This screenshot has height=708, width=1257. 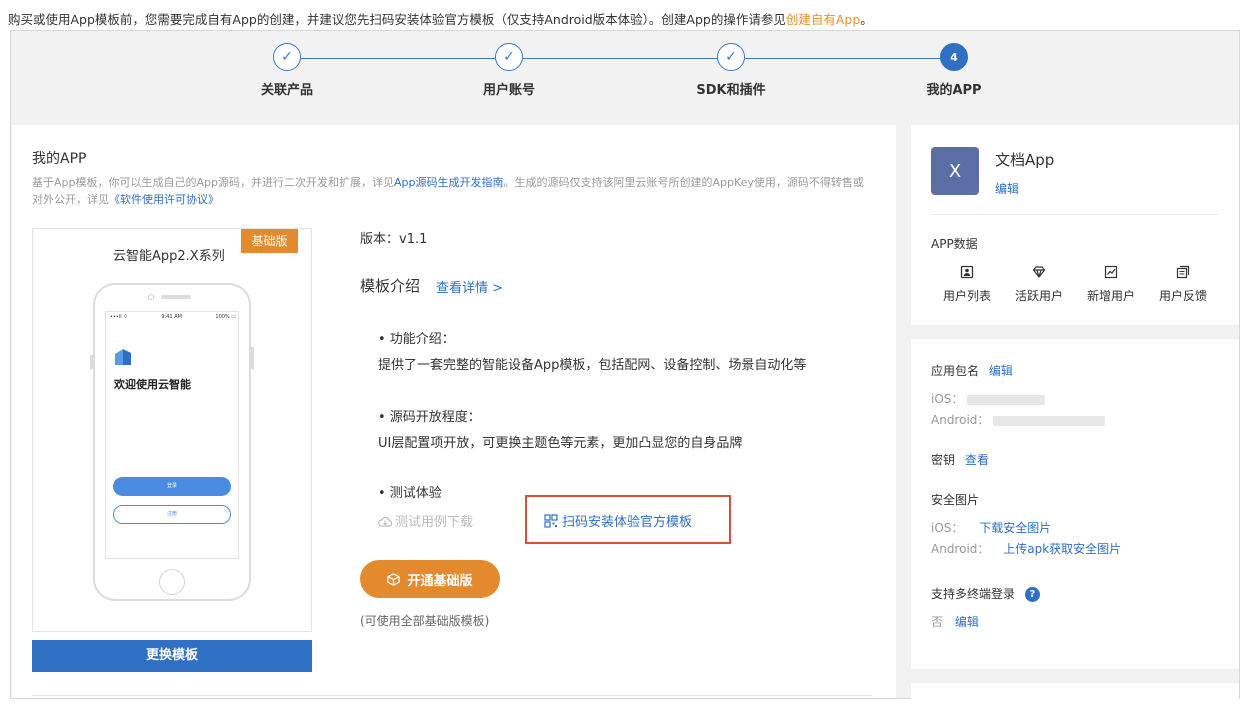 What do you see at coordinates (449, 182) in the screenshot?
I see `dev-guide-link: App源码生成开发指南` at bounding box center [449, 182].